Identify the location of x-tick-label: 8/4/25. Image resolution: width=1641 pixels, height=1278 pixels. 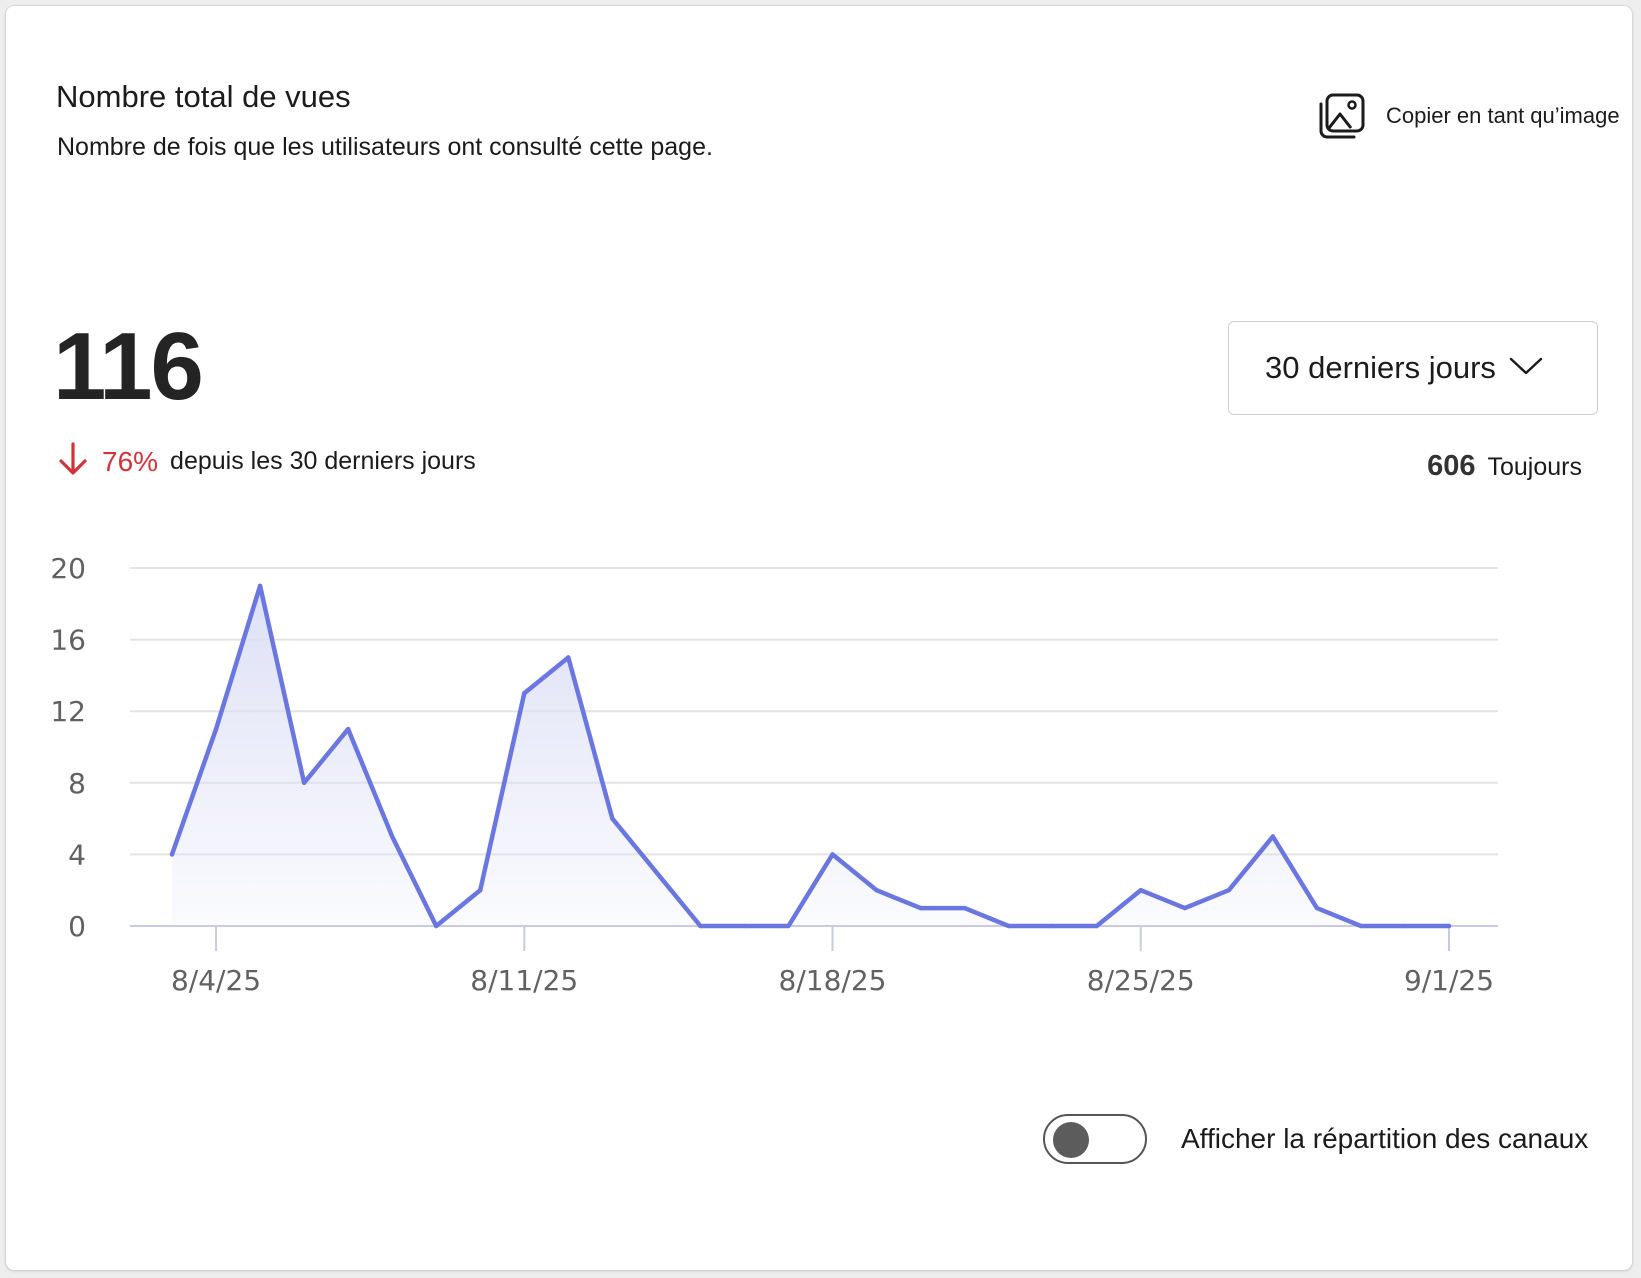
(216, 980).